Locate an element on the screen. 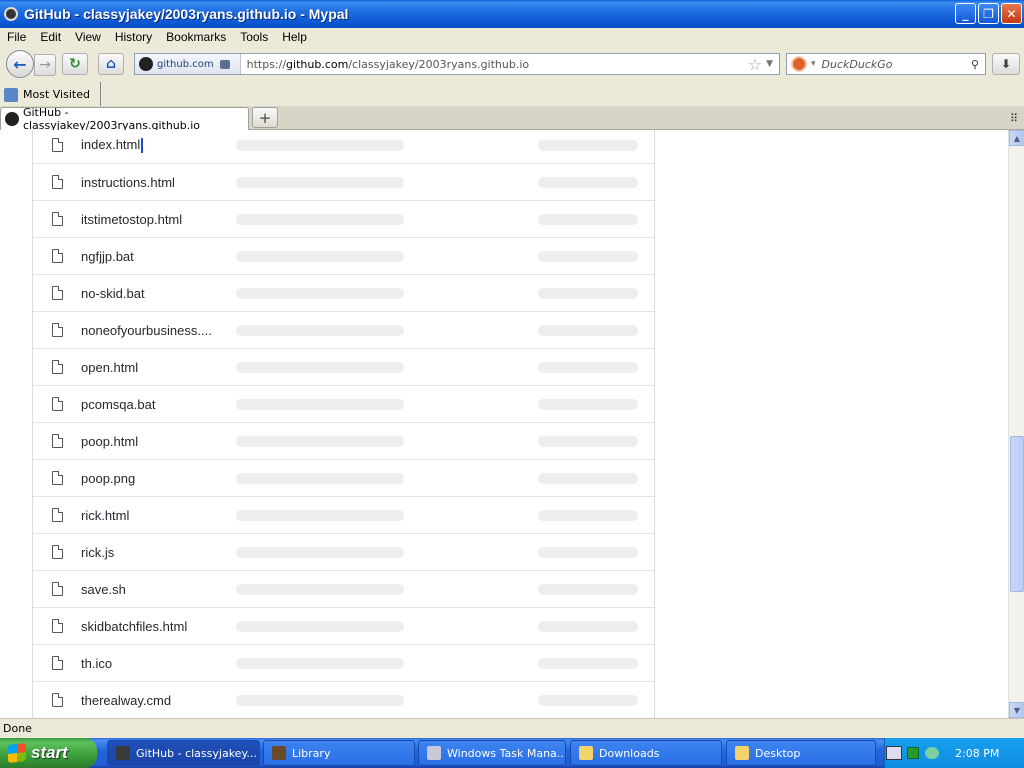 The image size is (1024, 768). url-history-dropdown-icon: ▼ is located at coordinates (769, 64).